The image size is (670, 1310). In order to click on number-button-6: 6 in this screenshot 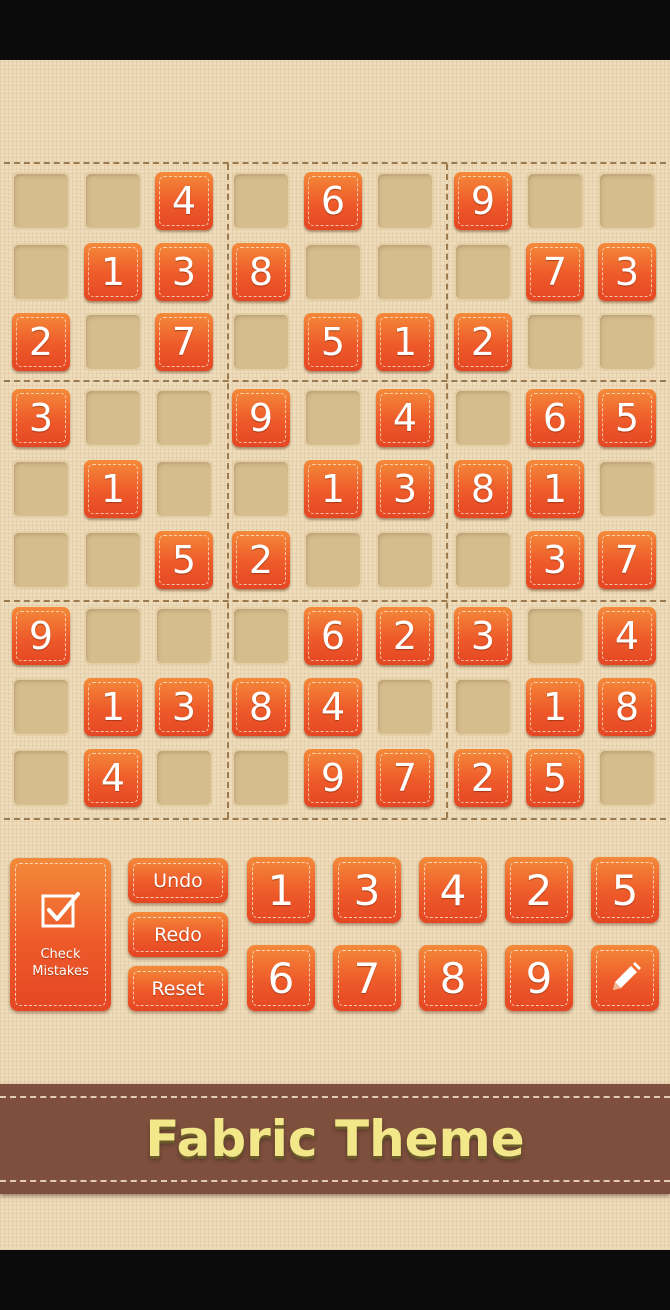, I will do `click(281, 978)`.